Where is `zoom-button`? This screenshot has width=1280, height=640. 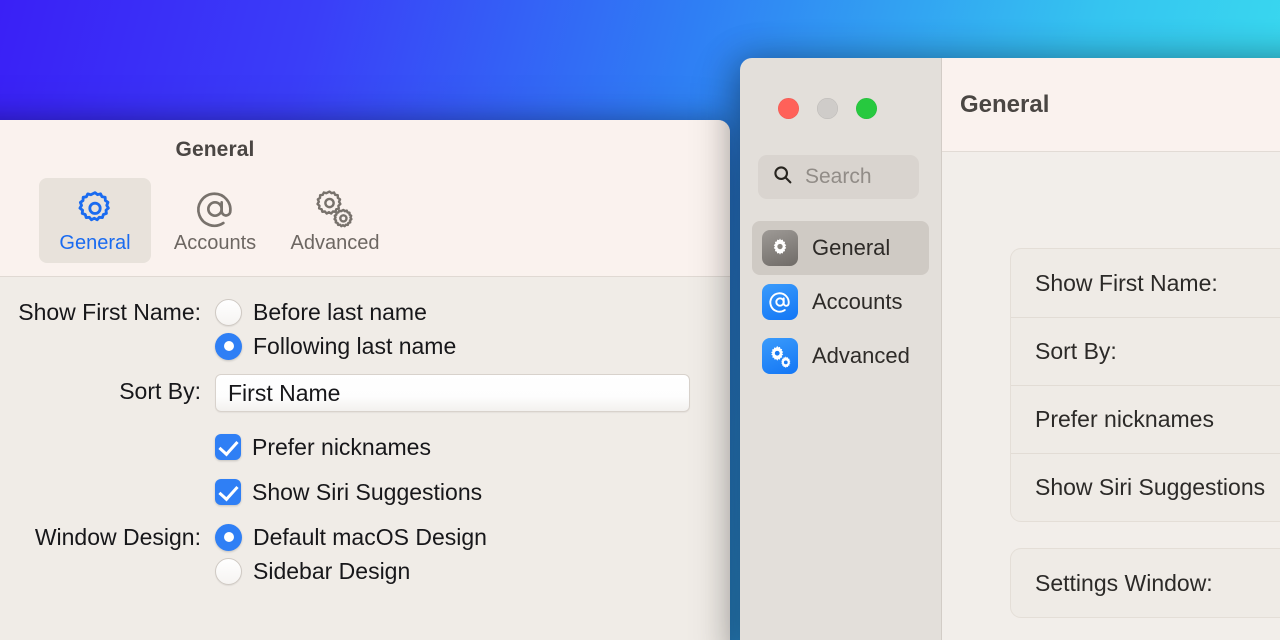
zoom-button is located at coordinates (866, 108).